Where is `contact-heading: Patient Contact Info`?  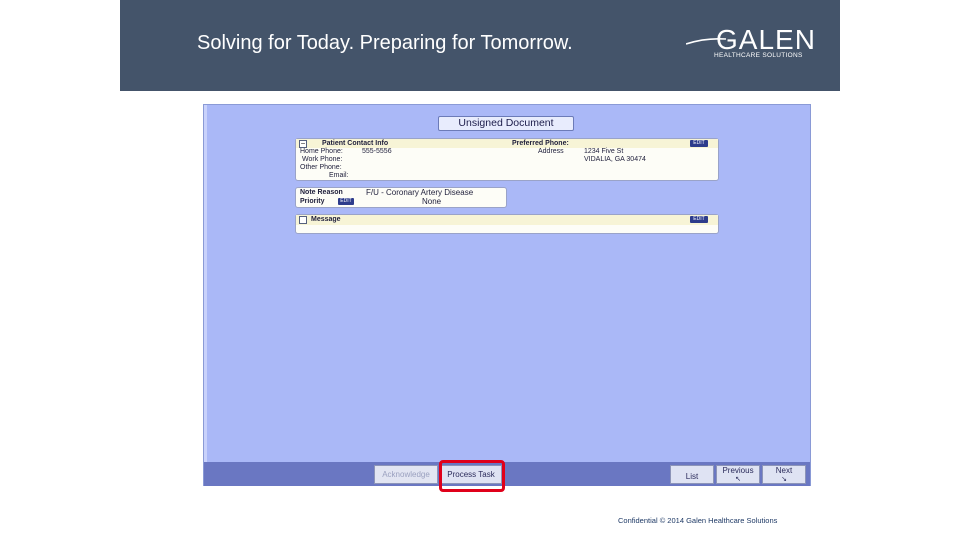
contact-heading: Patient Contact Info is located at coordinates (355, 143).